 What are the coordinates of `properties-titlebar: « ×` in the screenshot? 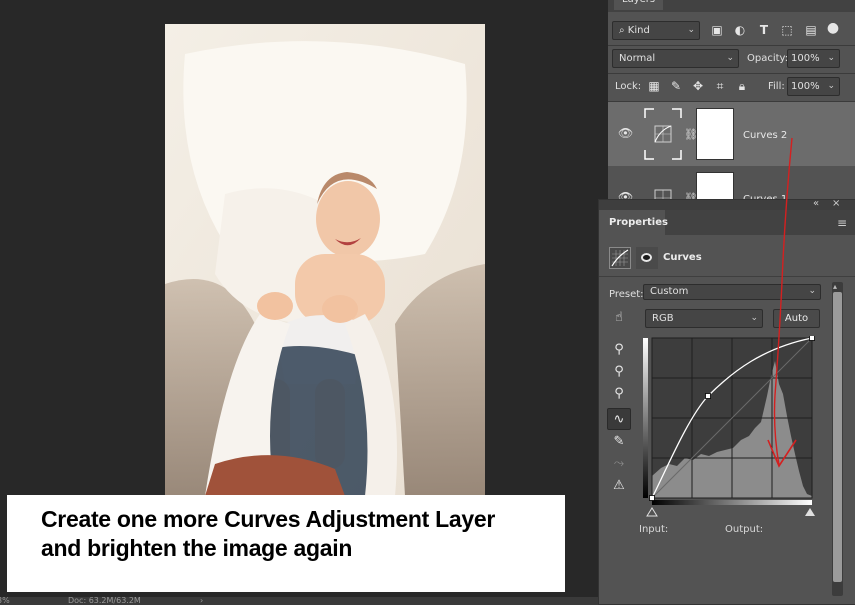 It's located at (727, 204).